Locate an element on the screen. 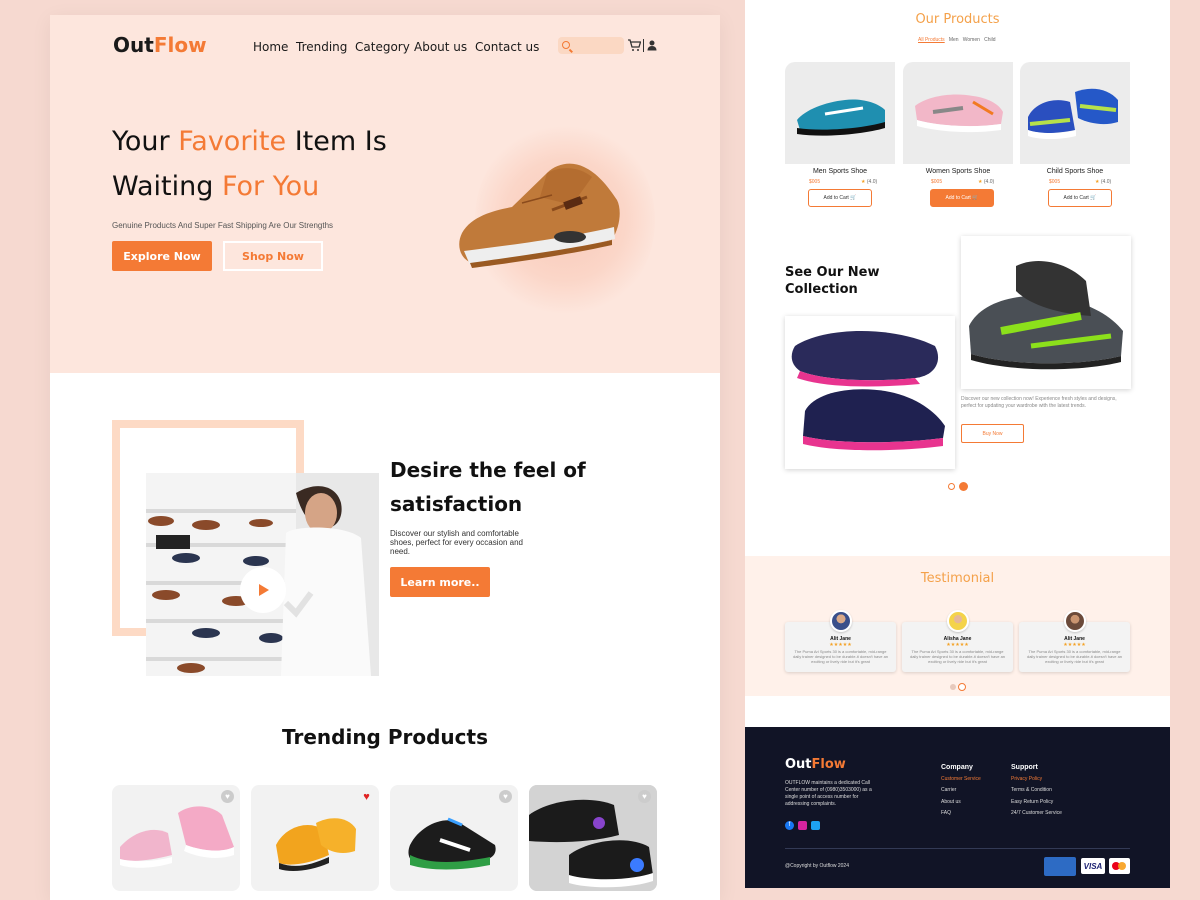 The width and height of the screenshot is (1200, 900). nav-contact: Contact us is located at coordinates (507, 47).